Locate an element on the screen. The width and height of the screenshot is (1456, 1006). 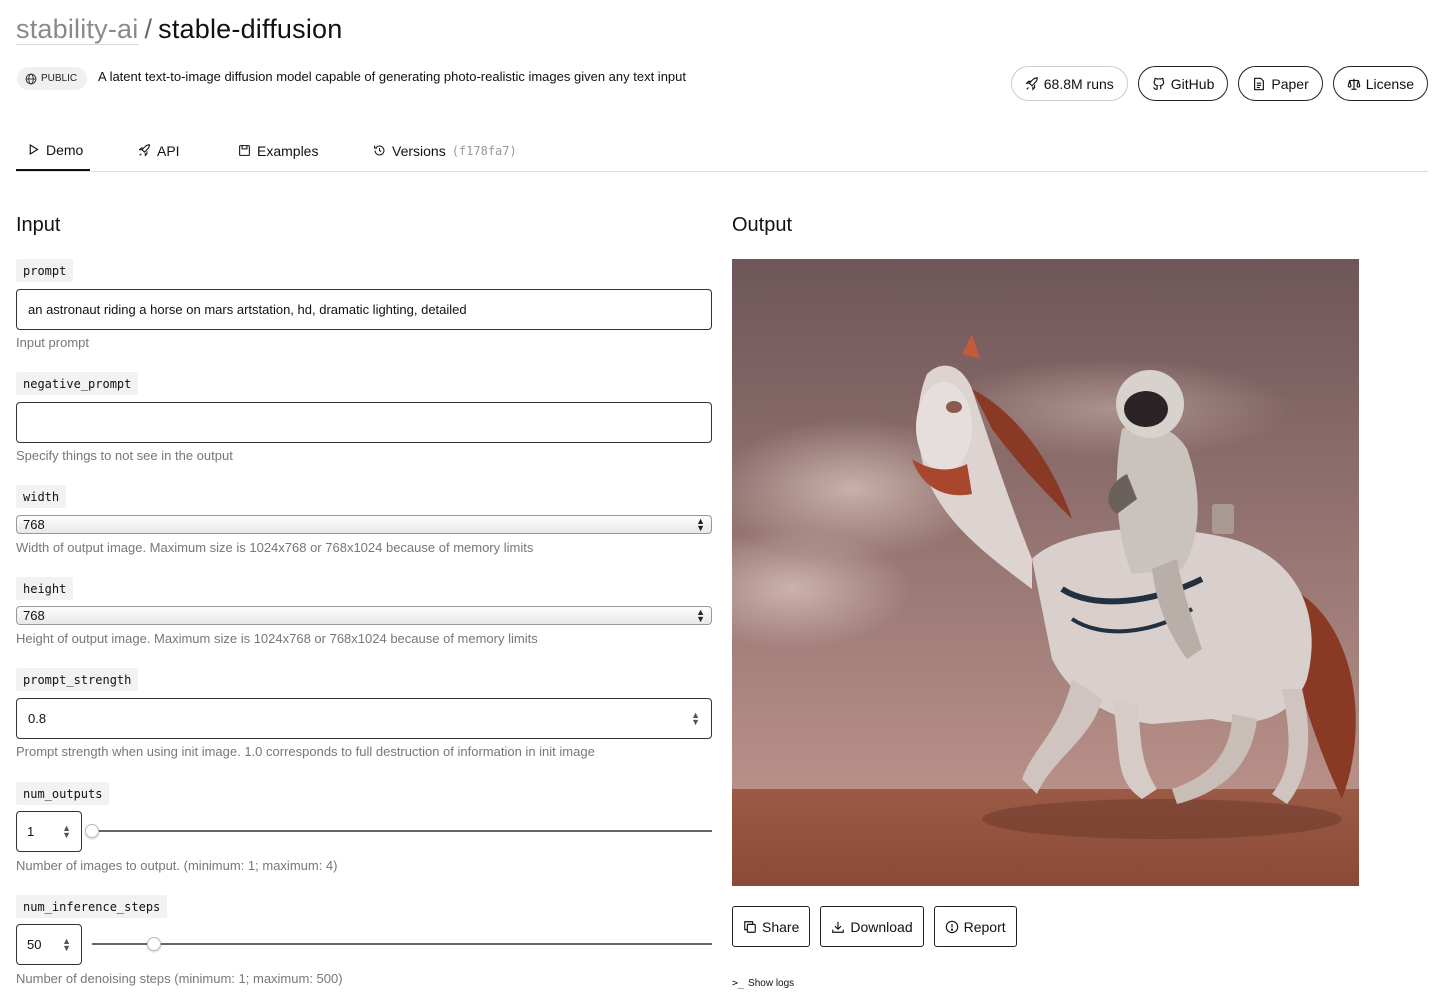
tab-demo: Demo is located at coordinates (53, 150).